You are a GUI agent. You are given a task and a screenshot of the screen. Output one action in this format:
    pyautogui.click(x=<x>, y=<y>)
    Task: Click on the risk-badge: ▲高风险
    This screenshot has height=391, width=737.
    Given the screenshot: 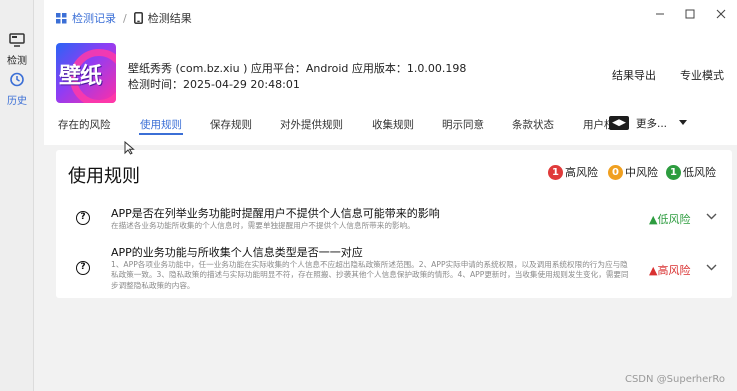 What is the action you would take?
    pyautogui.click(x=670, y=270)
    